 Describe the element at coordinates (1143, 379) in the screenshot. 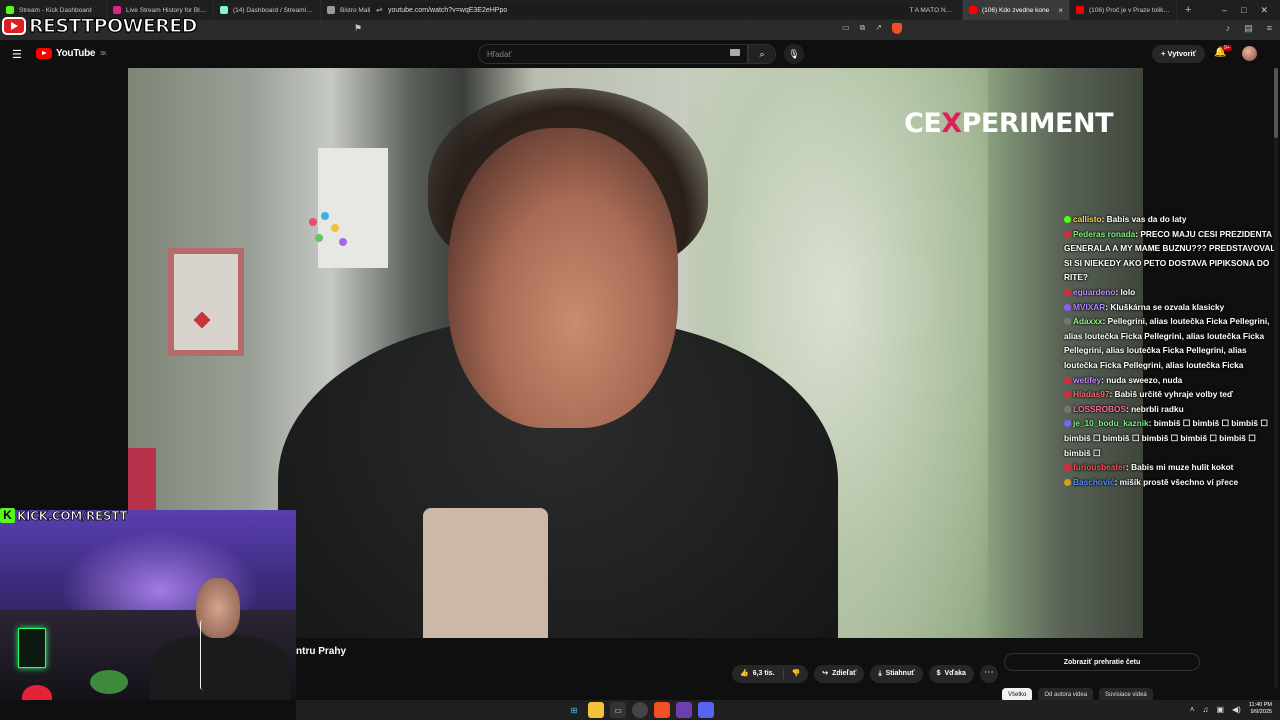

I see `chat-text: nuda sweezo, nuda` at that location.